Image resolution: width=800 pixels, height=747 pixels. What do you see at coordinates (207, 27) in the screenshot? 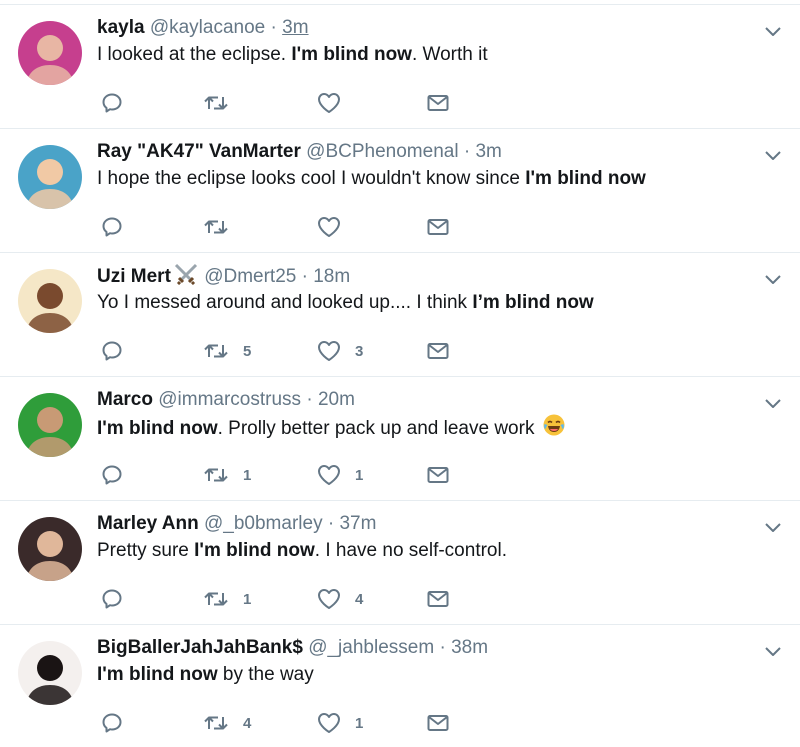
I see `author-handle: @kaylacanoe` at bounding box center [207, 27].